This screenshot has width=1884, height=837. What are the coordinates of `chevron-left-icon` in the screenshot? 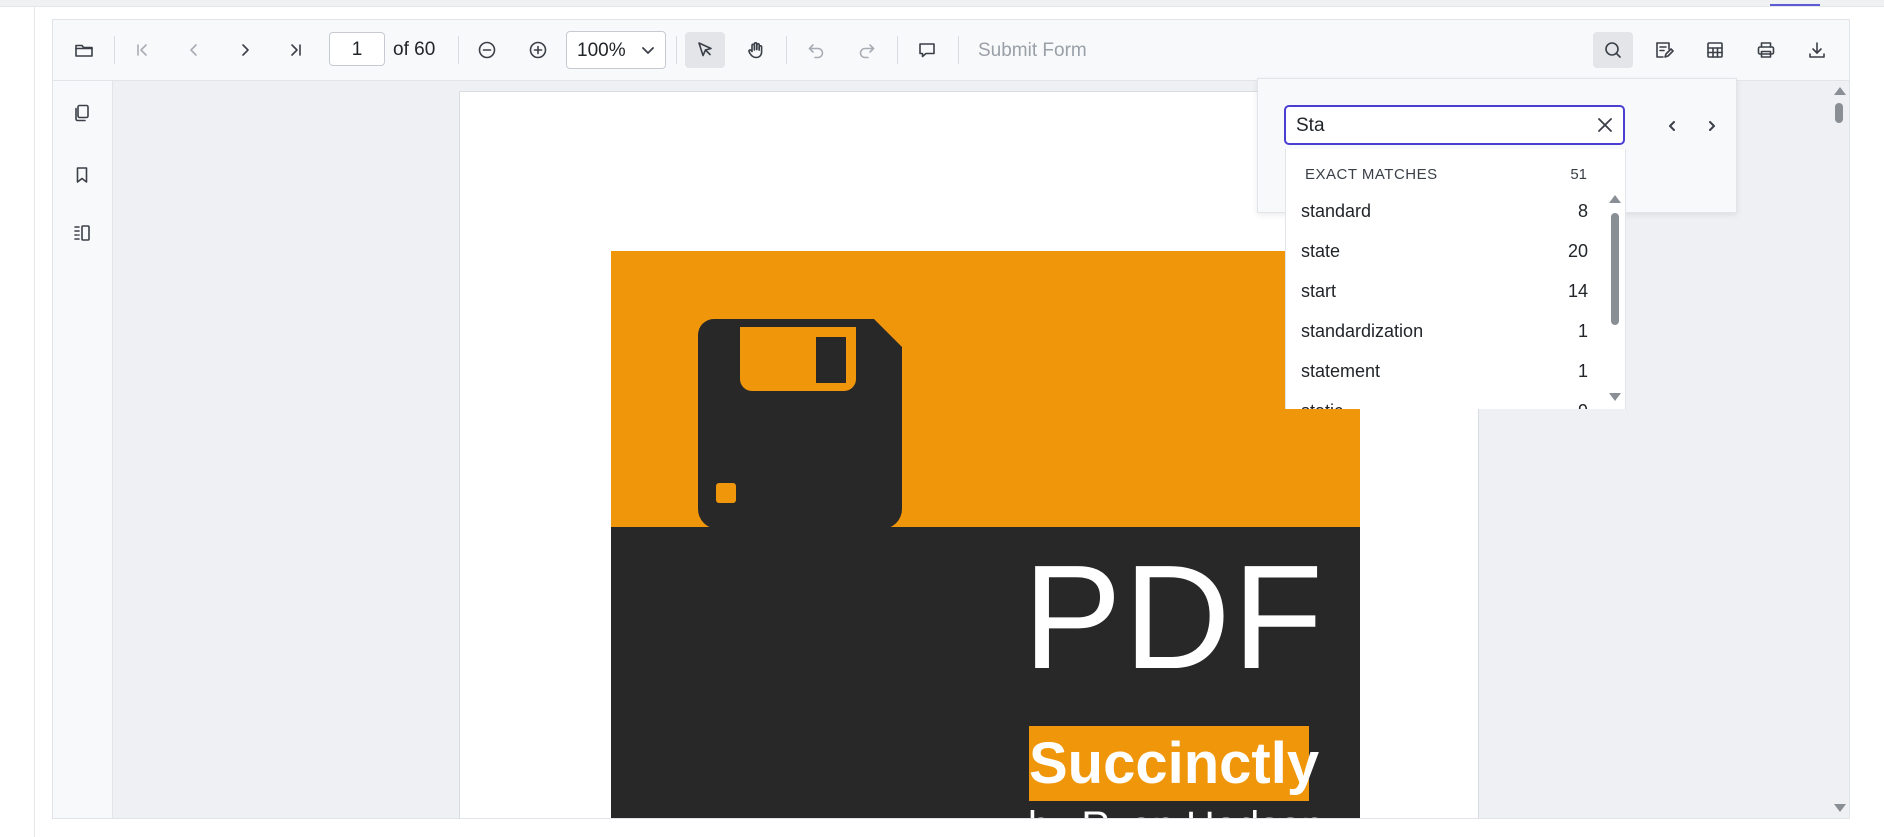 It's located at (193, 50).